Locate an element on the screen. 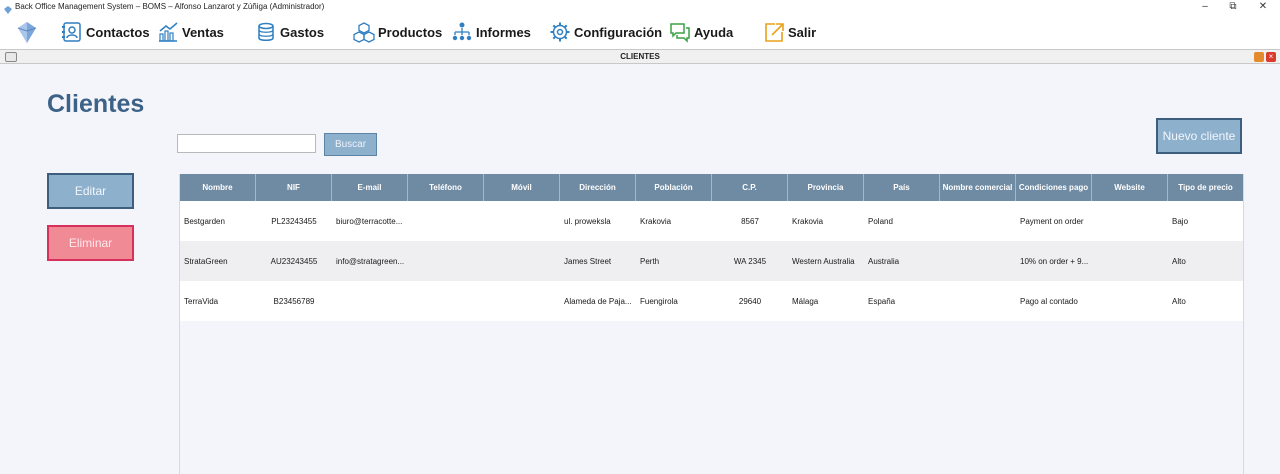 The height and width of the screenshot is (474, 1280). search-button: Buscar is located at coordinates (350, 144).